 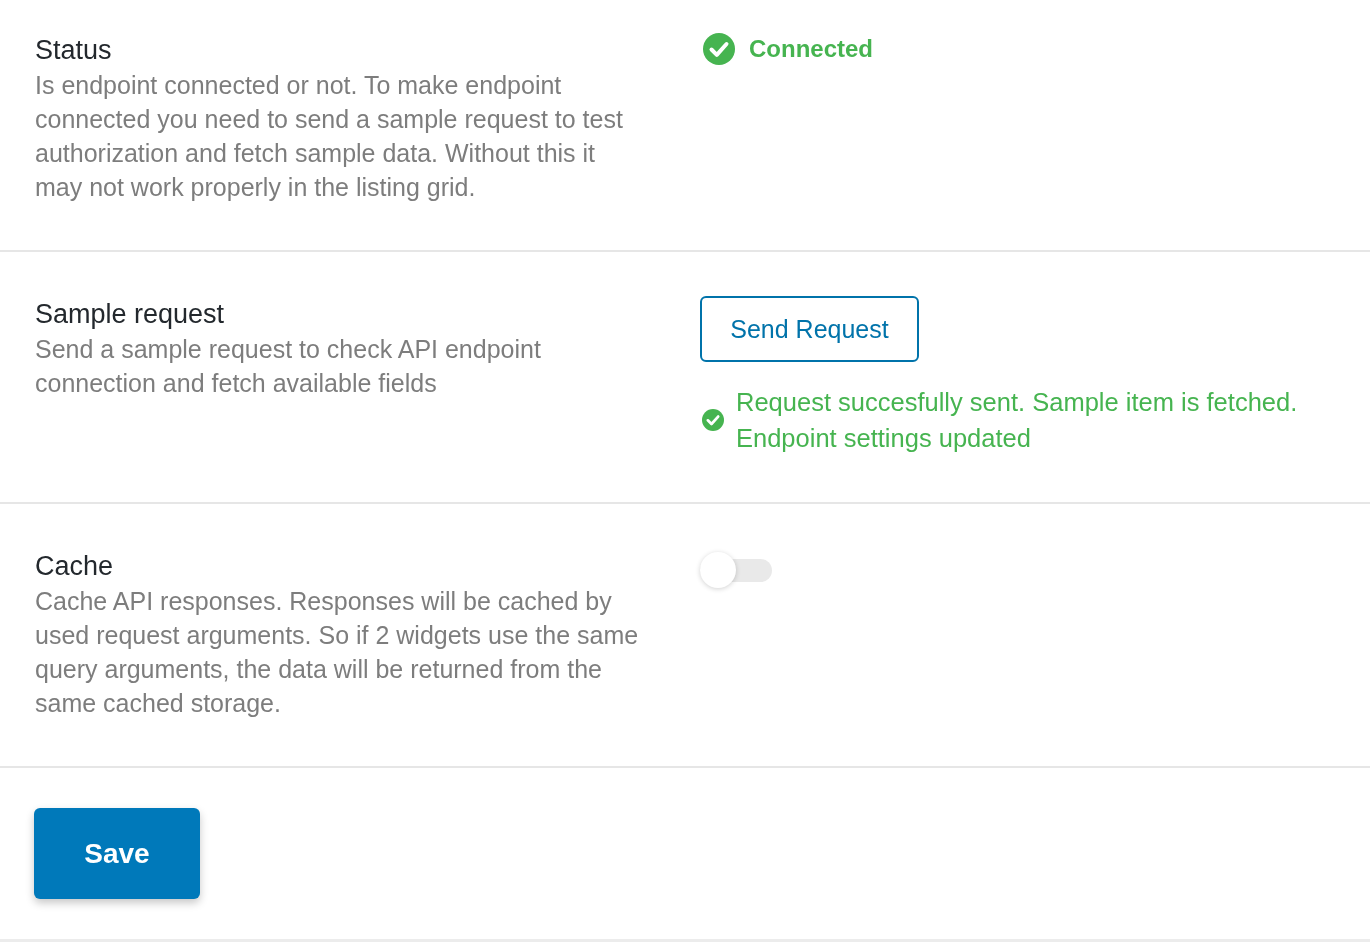 What do you see at coordinates (75, 566) in the screenshot?
I see `setting-title: Cache` at bounding box center [75, 566].